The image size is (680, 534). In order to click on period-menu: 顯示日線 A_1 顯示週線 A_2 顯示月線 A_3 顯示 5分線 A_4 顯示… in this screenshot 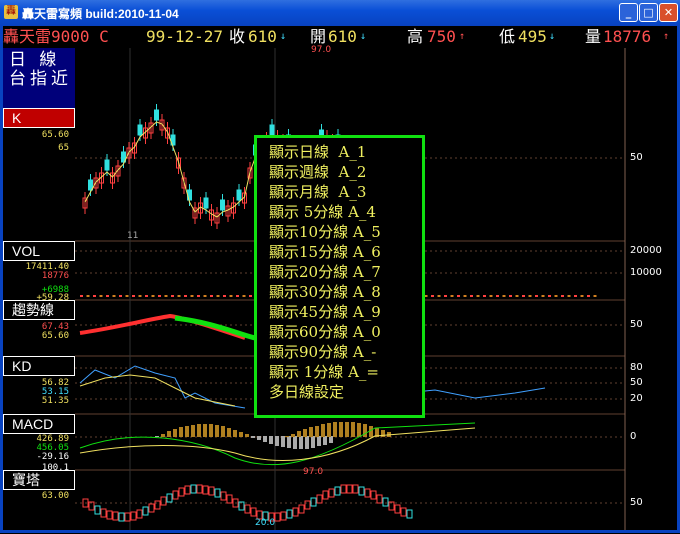, I will do `click(339, 276)`.